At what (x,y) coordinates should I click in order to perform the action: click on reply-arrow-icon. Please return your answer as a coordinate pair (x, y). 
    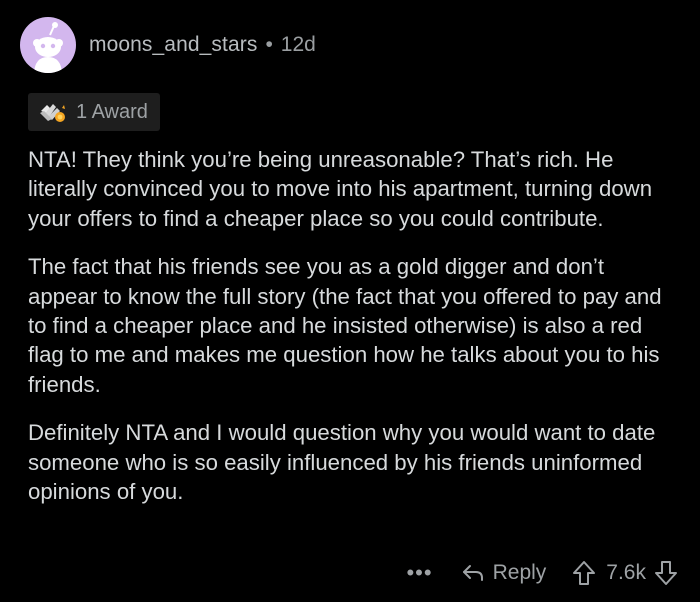
    Looking at the image, I should click on (472, 573).